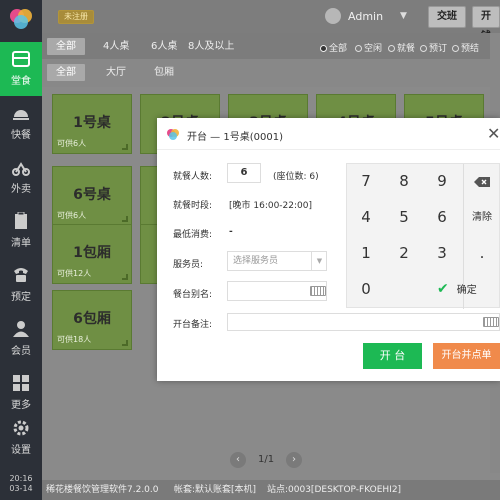 This screenshot has height=500, width=500. Describe the element at coordinates (21, 383) in the screenshot. I see `grid-icon` at that location.